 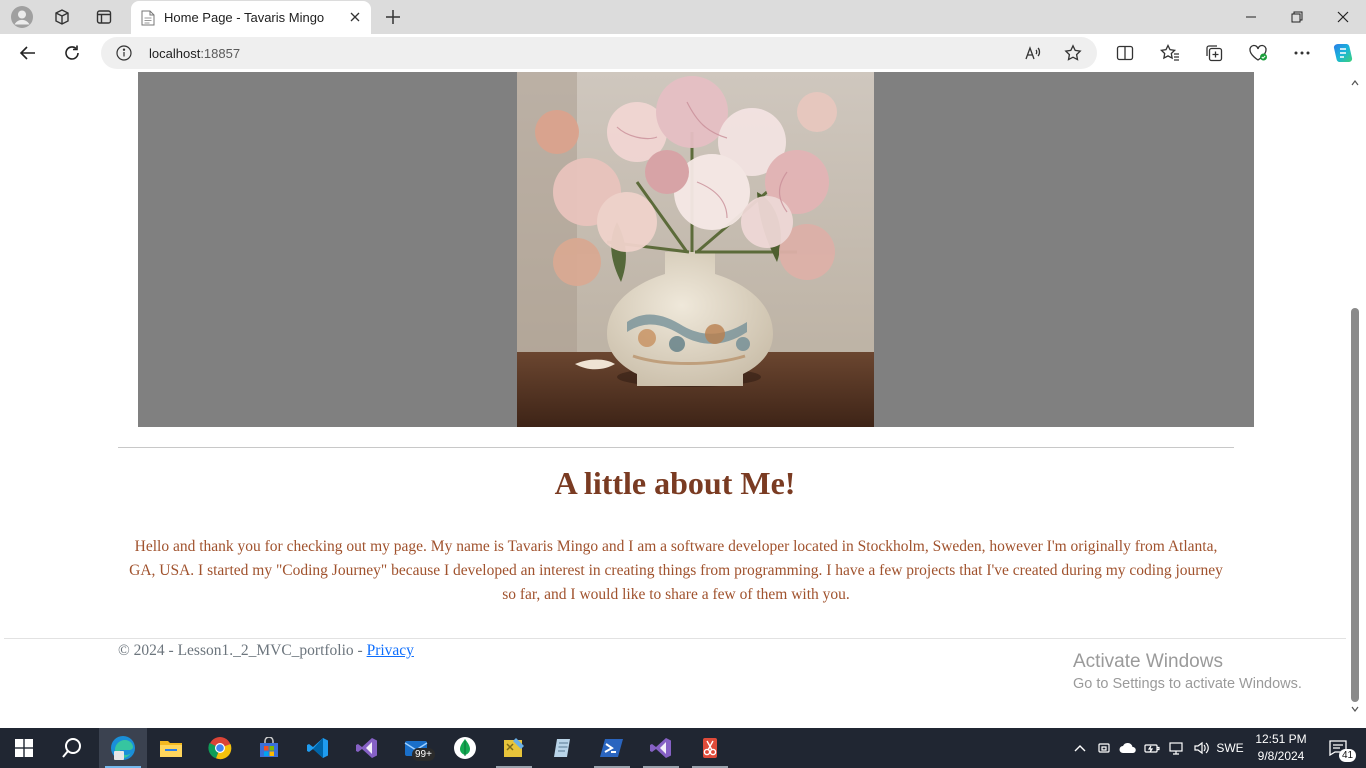 I want to click on tray-network-button, so click(x=1176, y=748).